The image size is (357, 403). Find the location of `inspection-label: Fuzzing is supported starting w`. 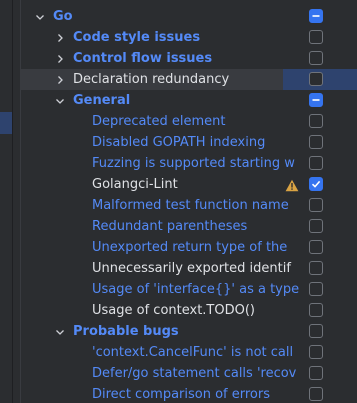

inspection-label: Fuzzing is supported starting w is located at coordinates (193, 163).